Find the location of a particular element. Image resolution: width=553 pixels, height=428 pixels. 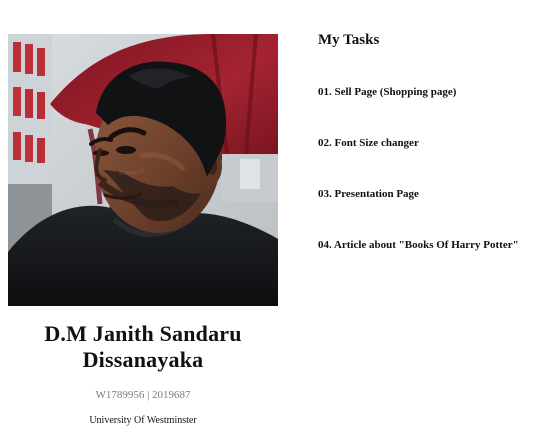

task-link-sell-page: 01. Sell Page (Shopping page) is located at coordinates (433, 92).